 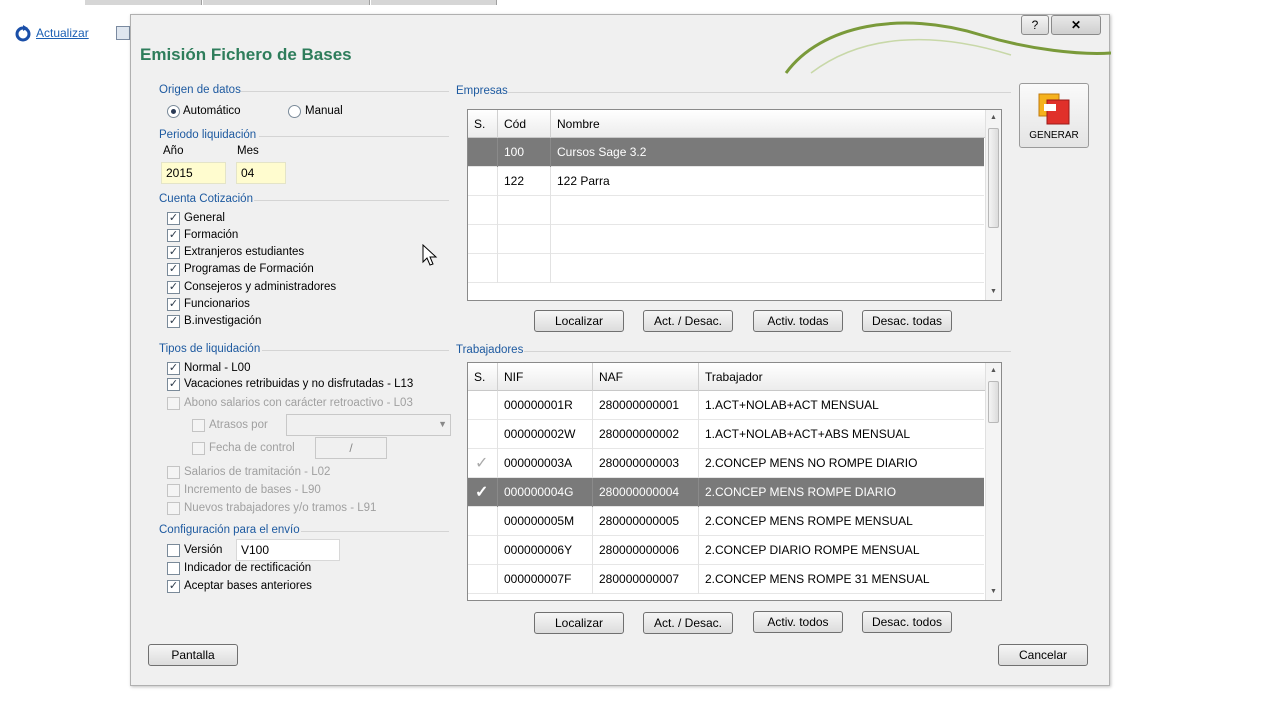 I want to click on cuenta-item-label: Formación, so click(x=211, y=235).